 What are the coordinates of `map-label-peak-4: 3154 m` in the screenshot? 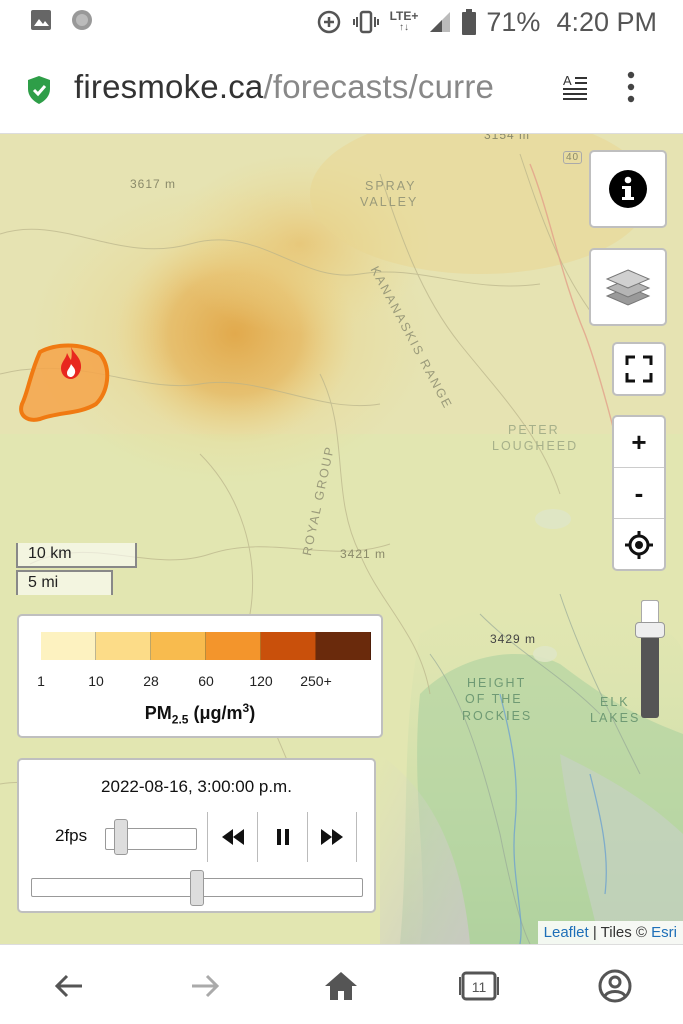 It's located at (507, 138).